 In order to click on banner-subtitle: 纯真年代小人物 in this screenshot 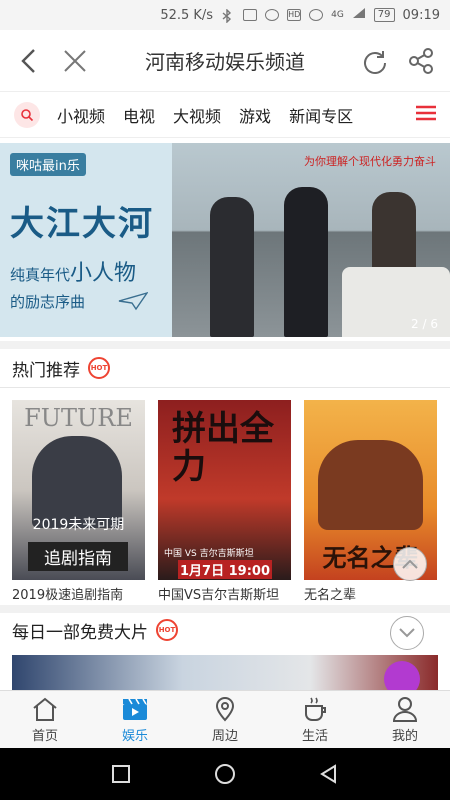, I will do `click(86, 271)`.